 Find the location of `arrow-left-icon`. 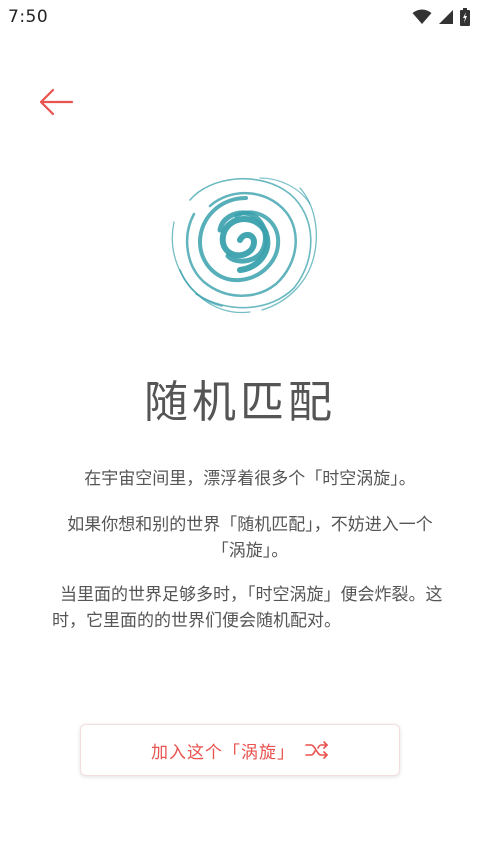

arrow-left-icon is located at coordinates (56, 104).